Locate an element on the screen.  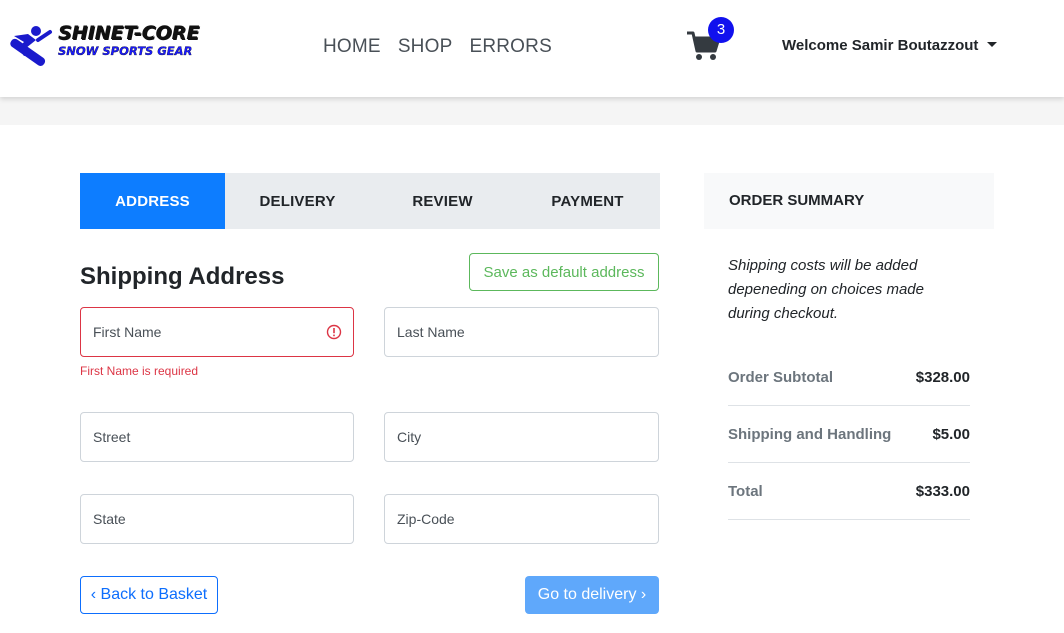
summary-row-shipping: Shipping and Handling $5.00 is located at coordinates (849, 434).